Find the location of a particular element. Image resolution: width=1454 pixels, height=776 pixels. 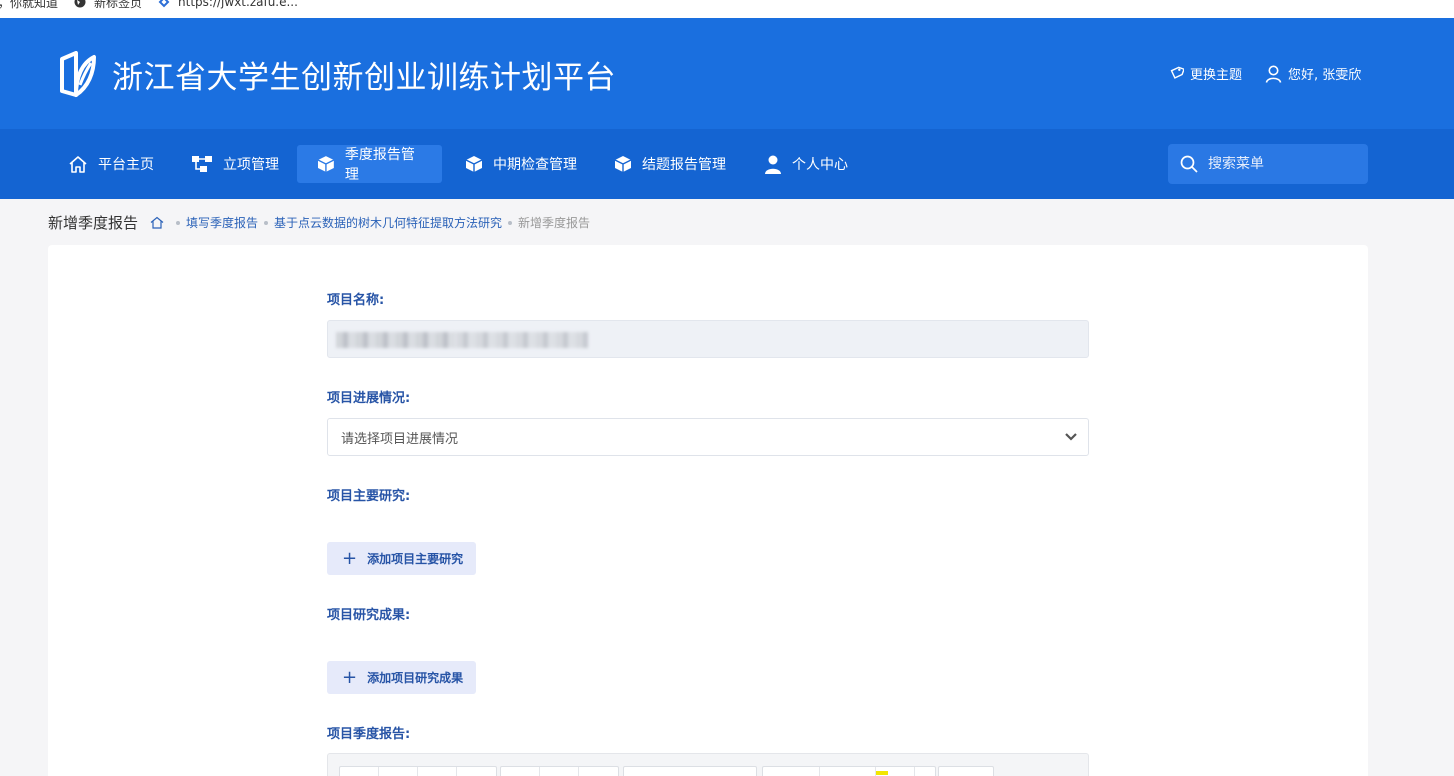

menu-search-input is located at coordinates (1283, 164).